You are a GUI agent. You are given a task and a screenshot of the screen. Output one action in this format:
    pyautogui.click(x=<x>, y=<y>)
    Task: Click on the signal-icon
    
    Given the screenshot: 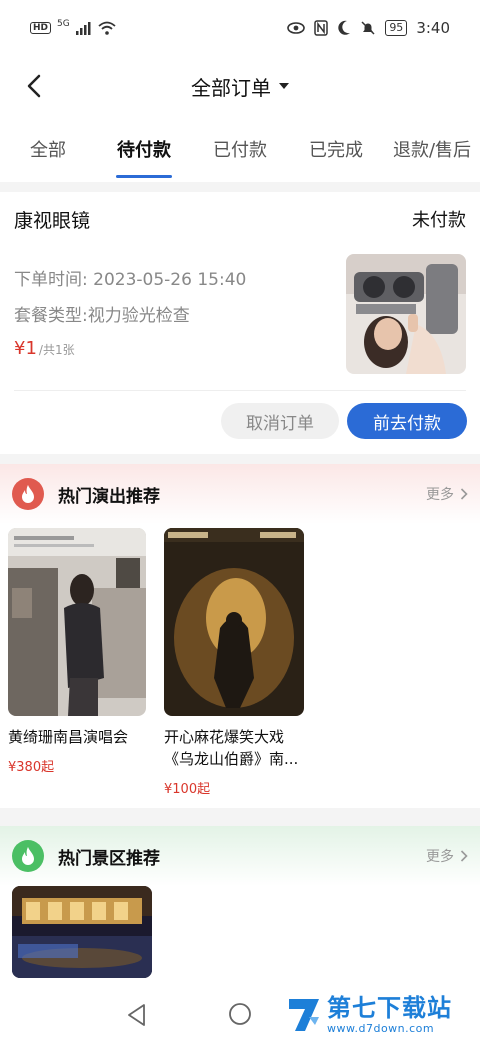 What is the action you would take?
    pyautogui.click(x=83, y=28)
    